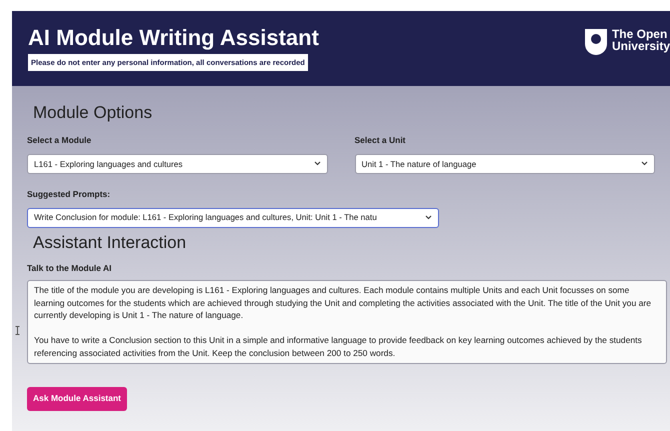 This screenshot has height=431, width=670. I want to click on shield-logo-icon, so click(596, 43).